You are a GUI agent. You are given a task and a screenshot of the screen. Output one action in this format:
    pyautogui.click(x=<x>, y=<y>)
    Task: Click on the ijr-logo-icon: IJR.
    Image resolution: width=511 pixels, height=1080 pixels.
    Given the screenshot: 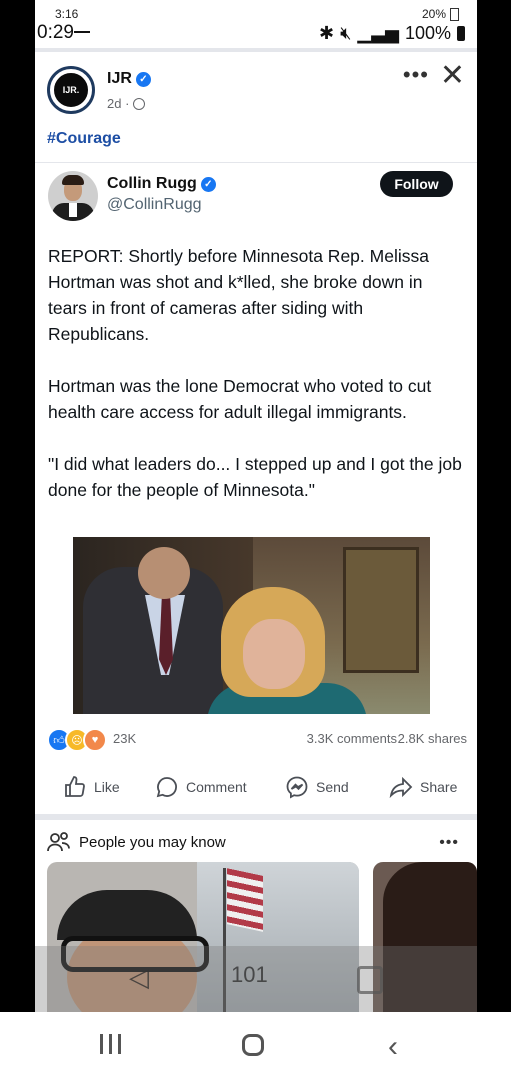 What is the action you would take?
    pyautogui.click(x=71, y=90)
    